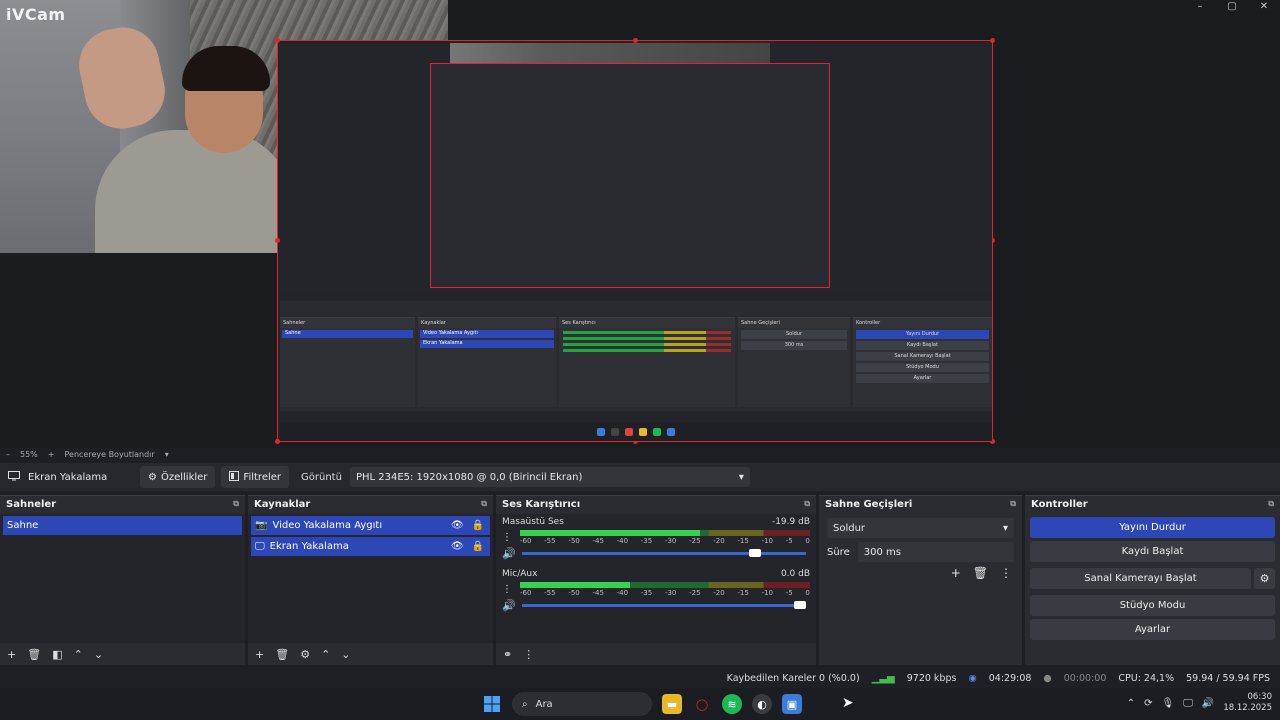 This screenshot has width=1280, height=720. What do you see at coordinates (640, 454) in the screenshot?
I see `zoom-bar: – 55% + Pencereye Boyutlandır ▾` at bounding box center [640, 454].